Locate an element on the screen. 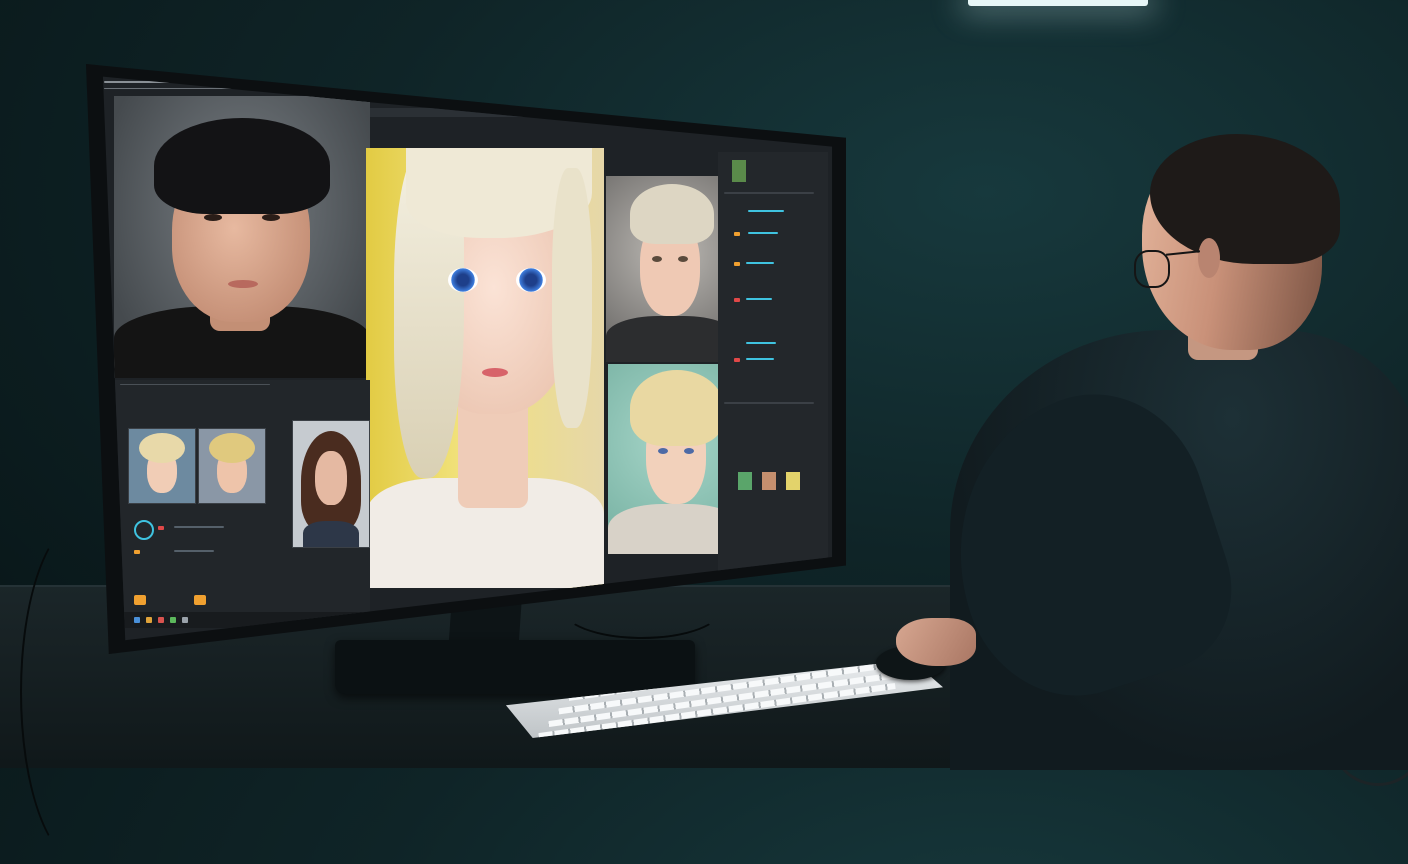  lower-left-panel is located at coordinates (242, 500).